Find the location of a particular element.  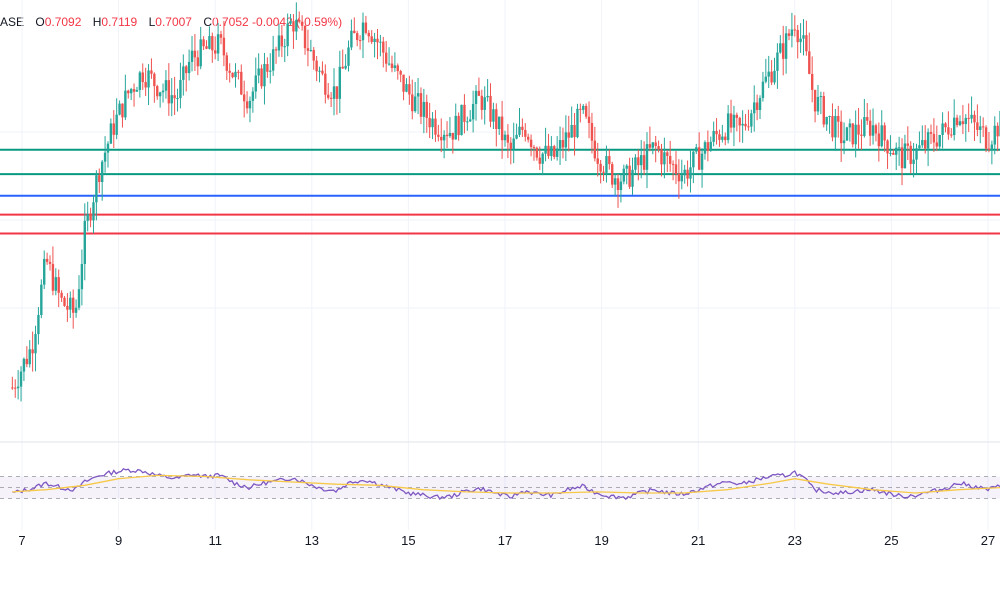

x-tick-label: 17 is located at coordinates (505, 540).